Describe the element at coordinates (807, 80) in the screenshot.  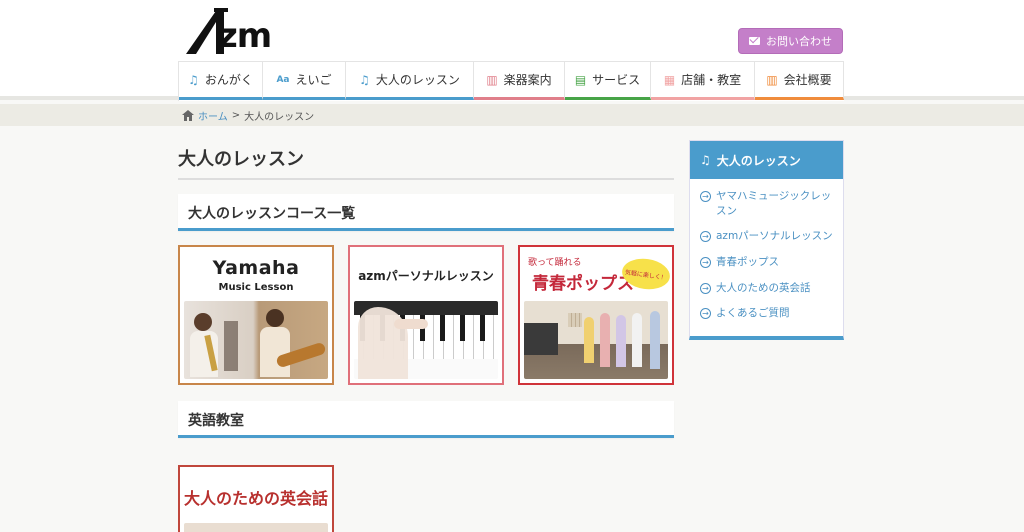
I see `nav-label: 会社概要` at that location.